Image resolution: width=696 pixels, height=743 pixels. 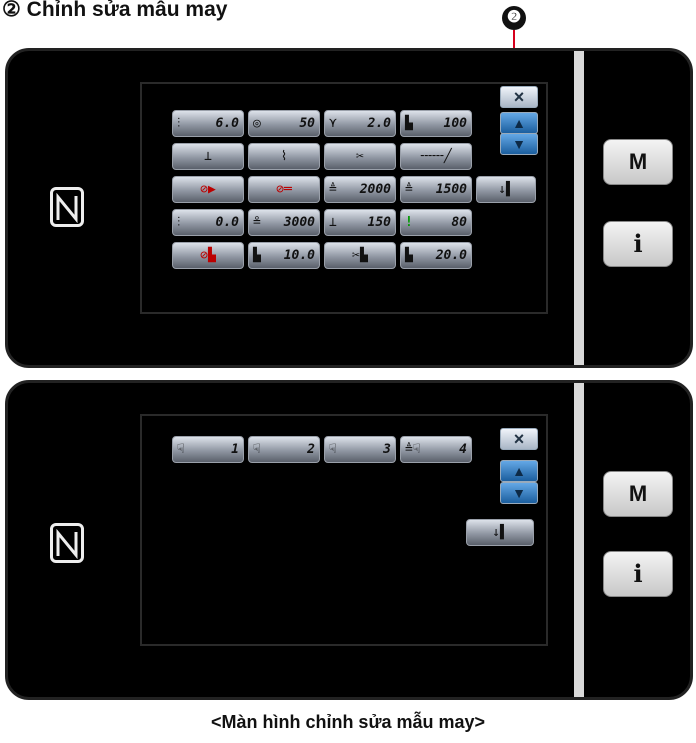 I want to click on foot-delay-key: ▙ 10.0, so click(x=284, y=255).